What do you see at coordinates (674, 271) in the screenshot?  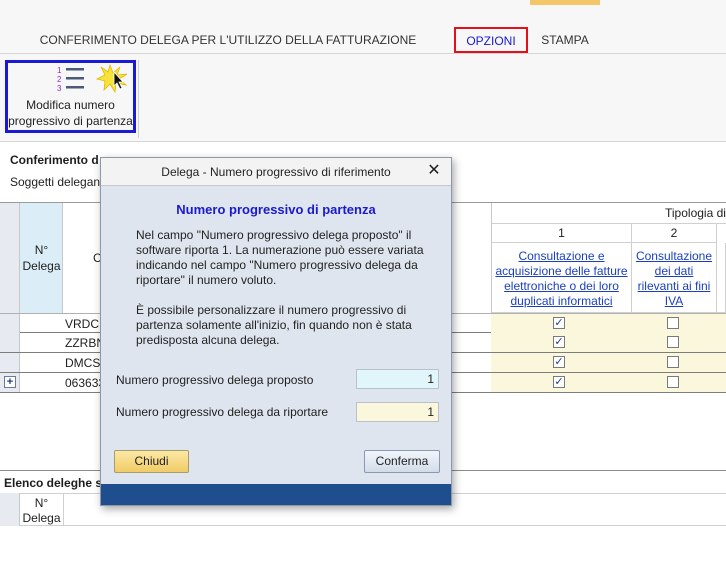 I see `col2-line2: dei dati` at bounding box center [674, 271].